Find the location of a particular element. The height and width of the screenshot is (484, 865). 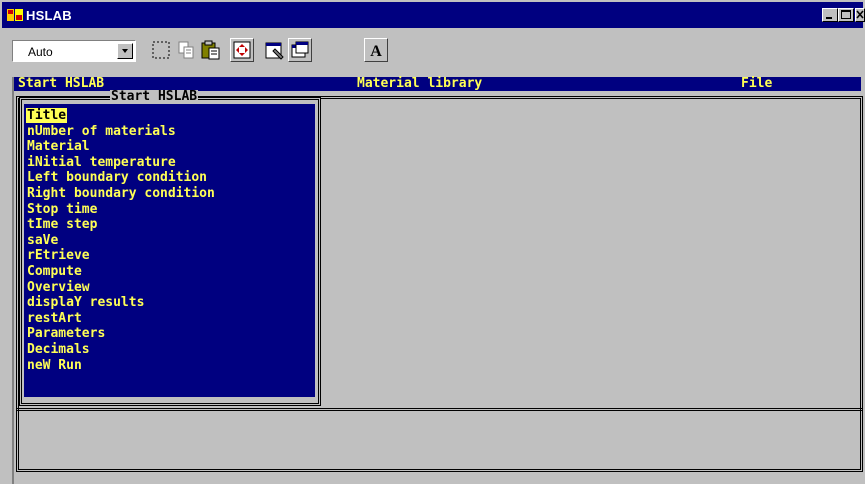

hslab-app-icon is located at coordinates (15, 15).